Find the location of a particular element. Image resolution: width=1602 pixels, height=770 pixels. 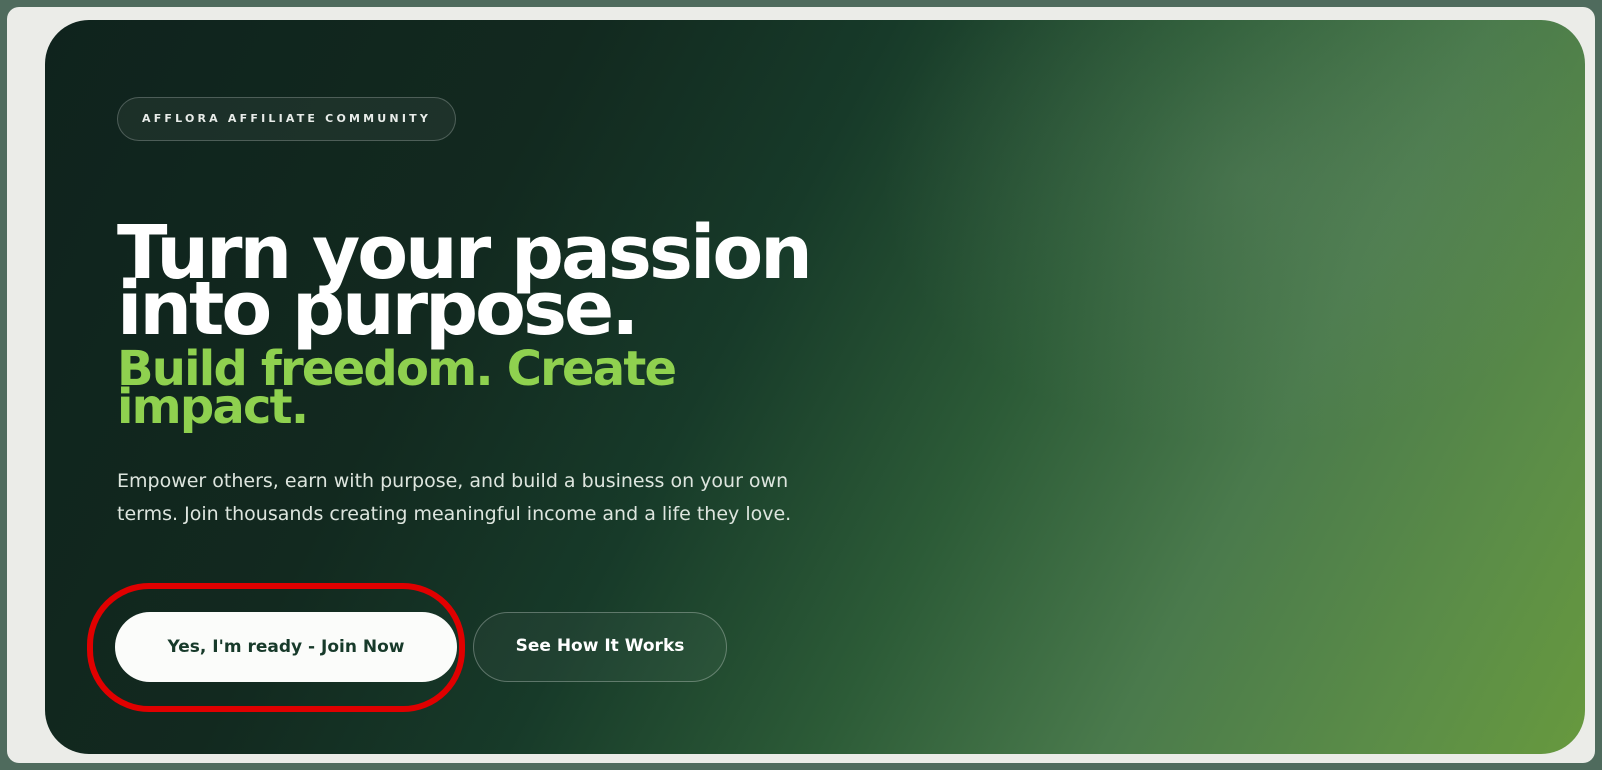

hero-headline: Turn your passion into purpose. is located at coordinates (465, 281).